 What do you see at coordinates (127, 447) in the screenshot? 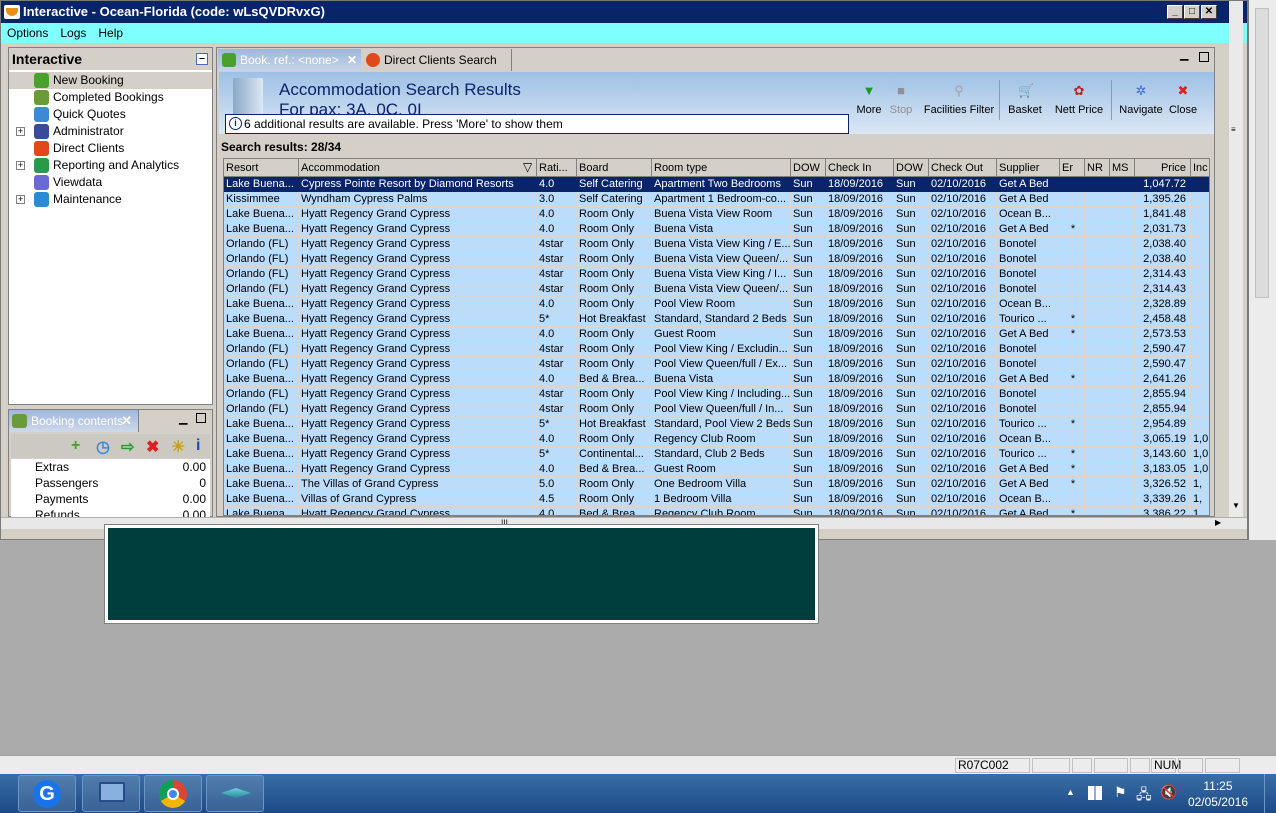
I see `basket-icon: ⇨` at bounding box center [127, 447].